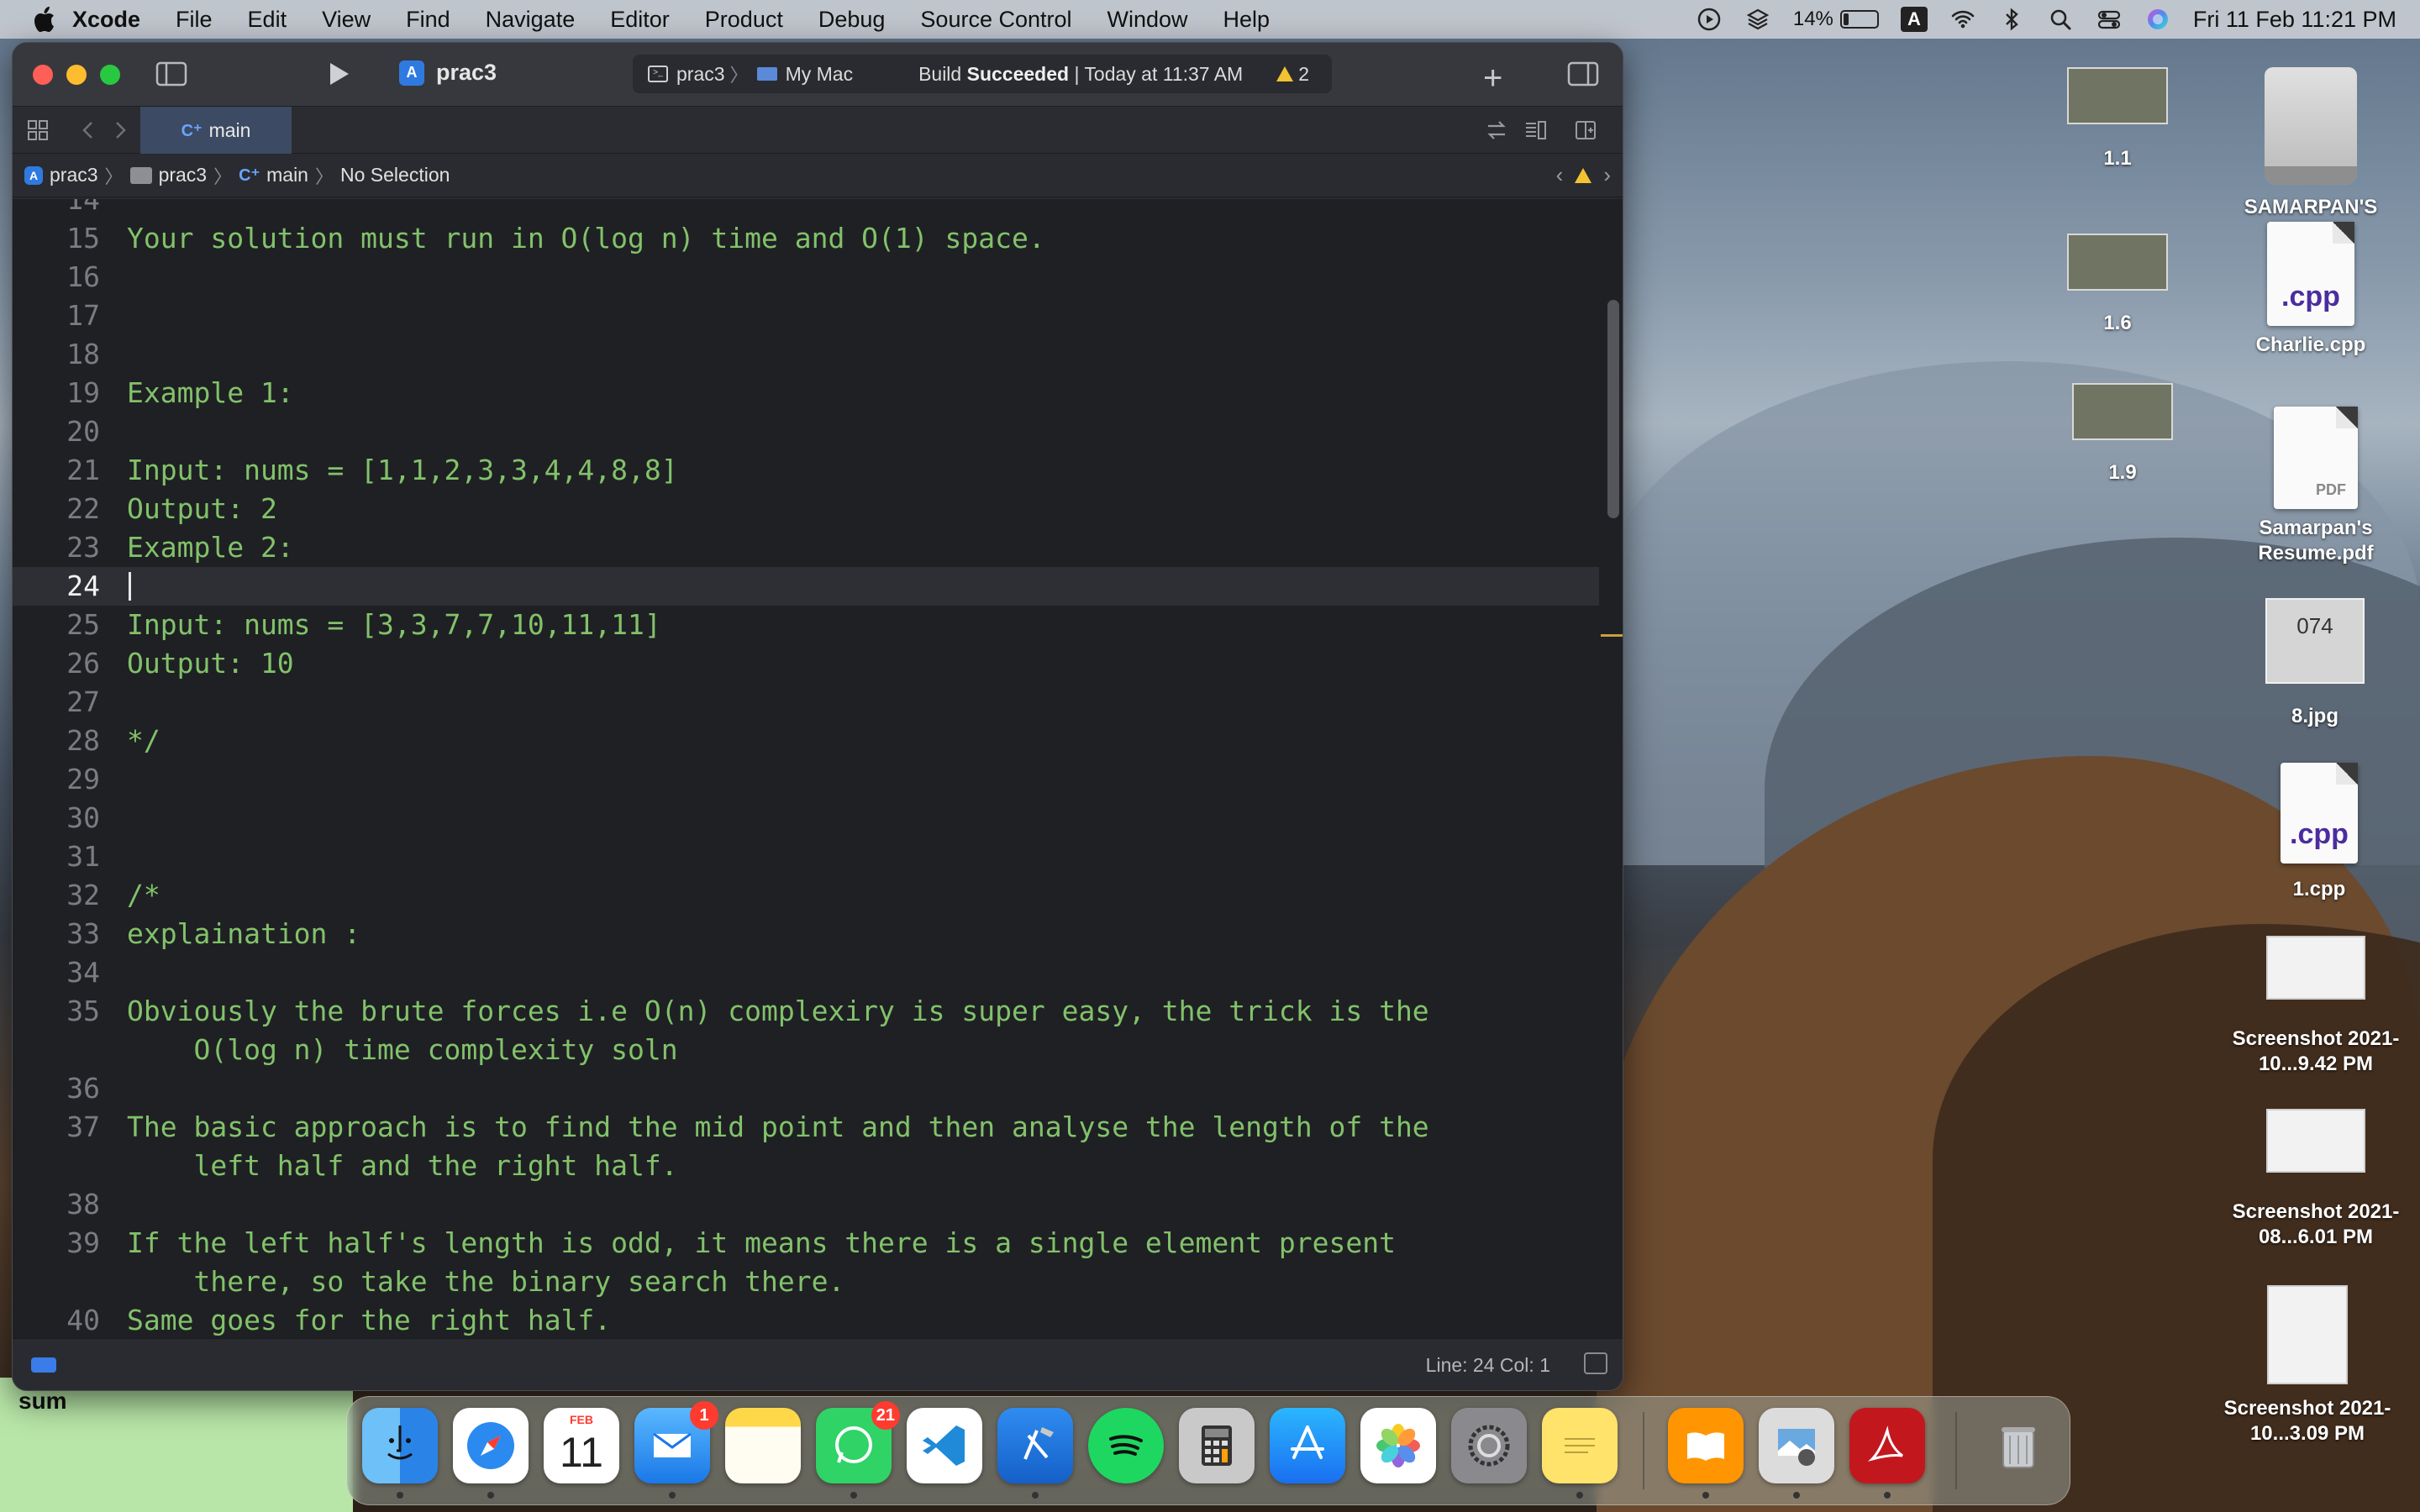 Image resolution: width=2420 pixels, height=1512 pixels. Describe the element at coordinates (287, 175) in the screenshot. I see `breadcrumb-file: main` at that location.